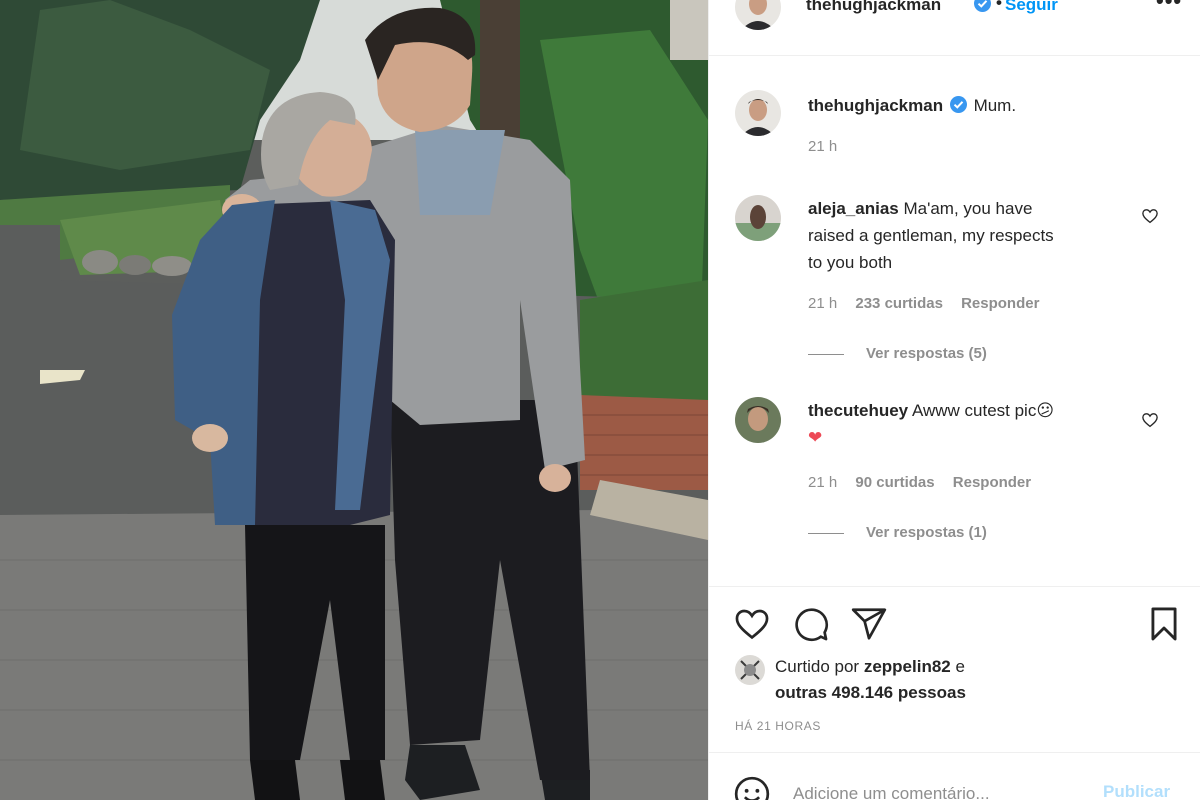  Describe the element at coordinates (995, 105) in the screenshot. I see `caption-body: Mum.` at that location.